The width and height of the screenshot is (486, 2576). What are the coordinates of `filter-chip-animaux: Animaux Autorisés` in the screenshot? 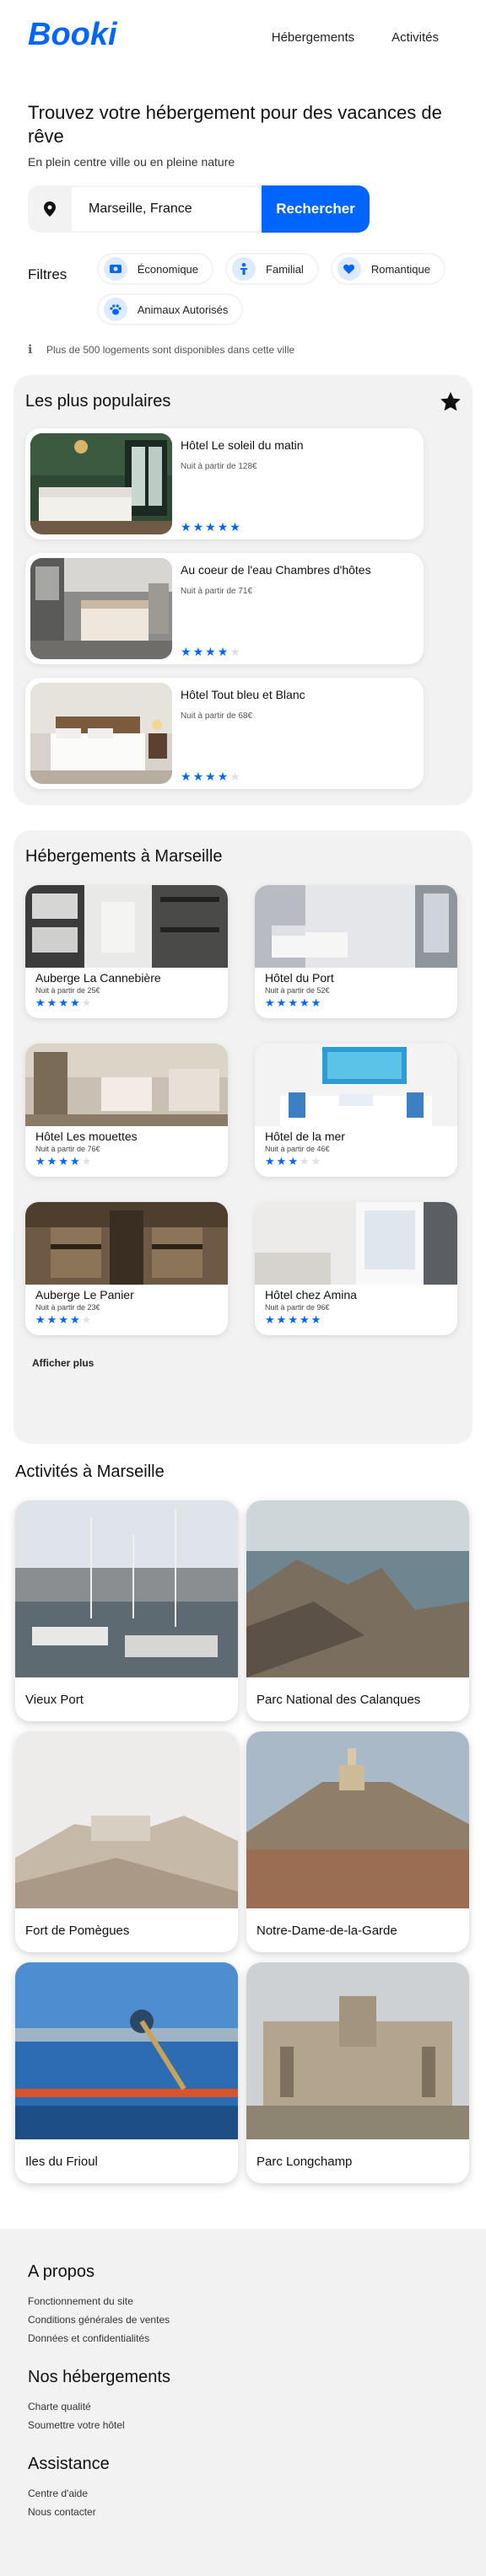 It's located at (170, 309).